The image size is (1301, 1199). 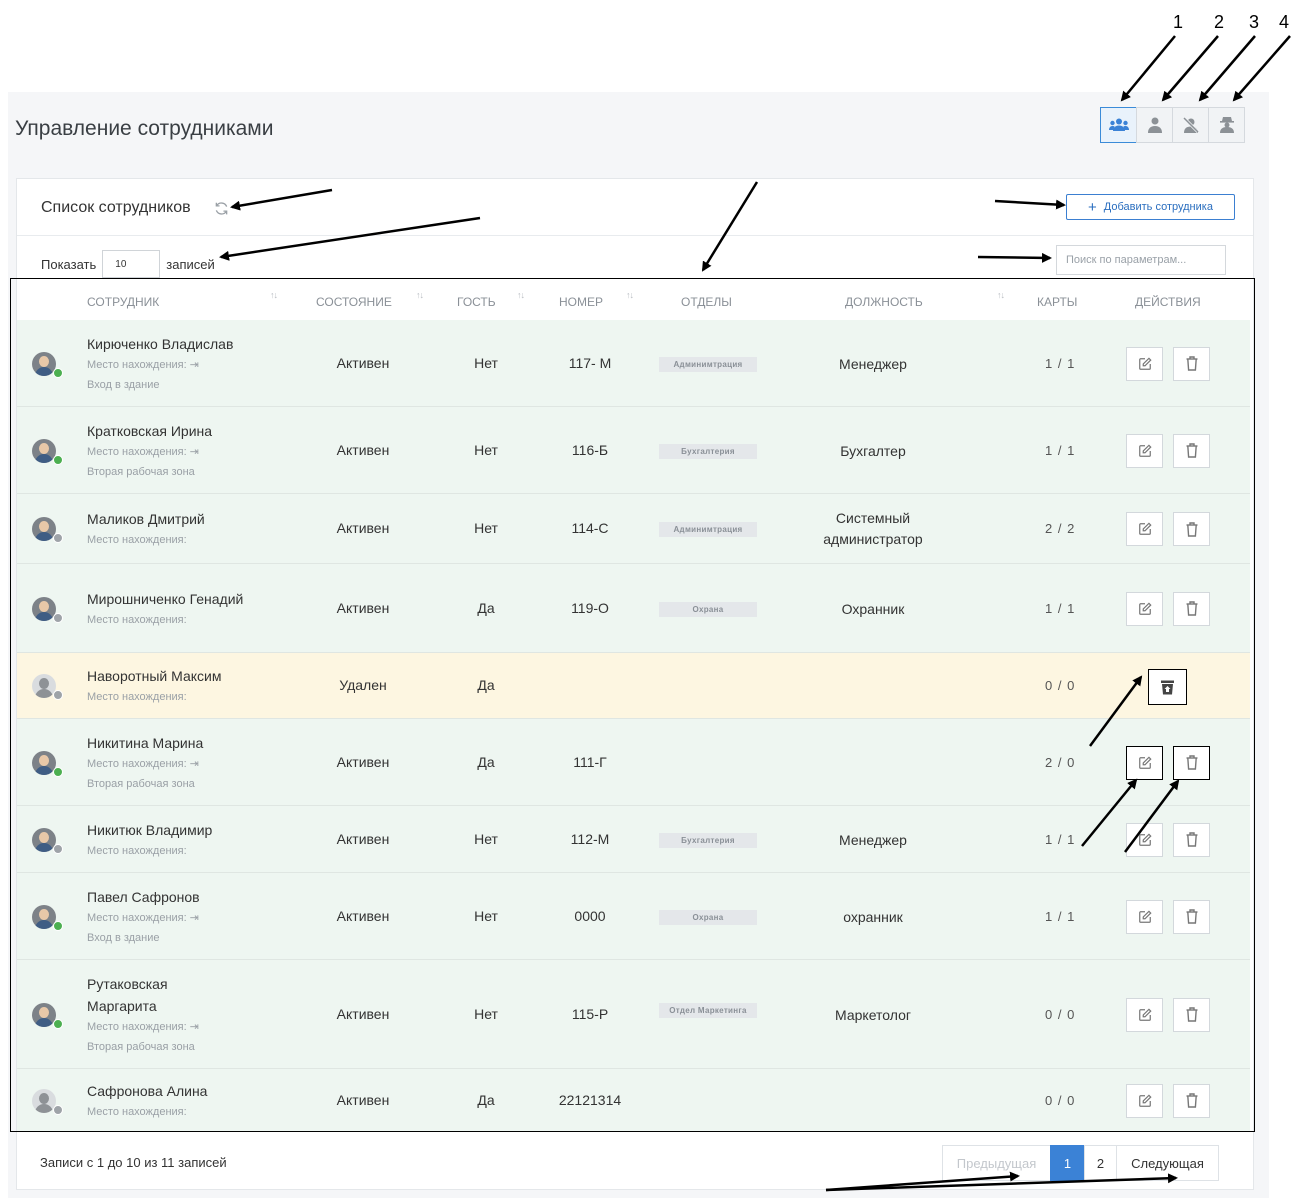 I want to click on callout-3: 3, so click(x=1254, y=22).